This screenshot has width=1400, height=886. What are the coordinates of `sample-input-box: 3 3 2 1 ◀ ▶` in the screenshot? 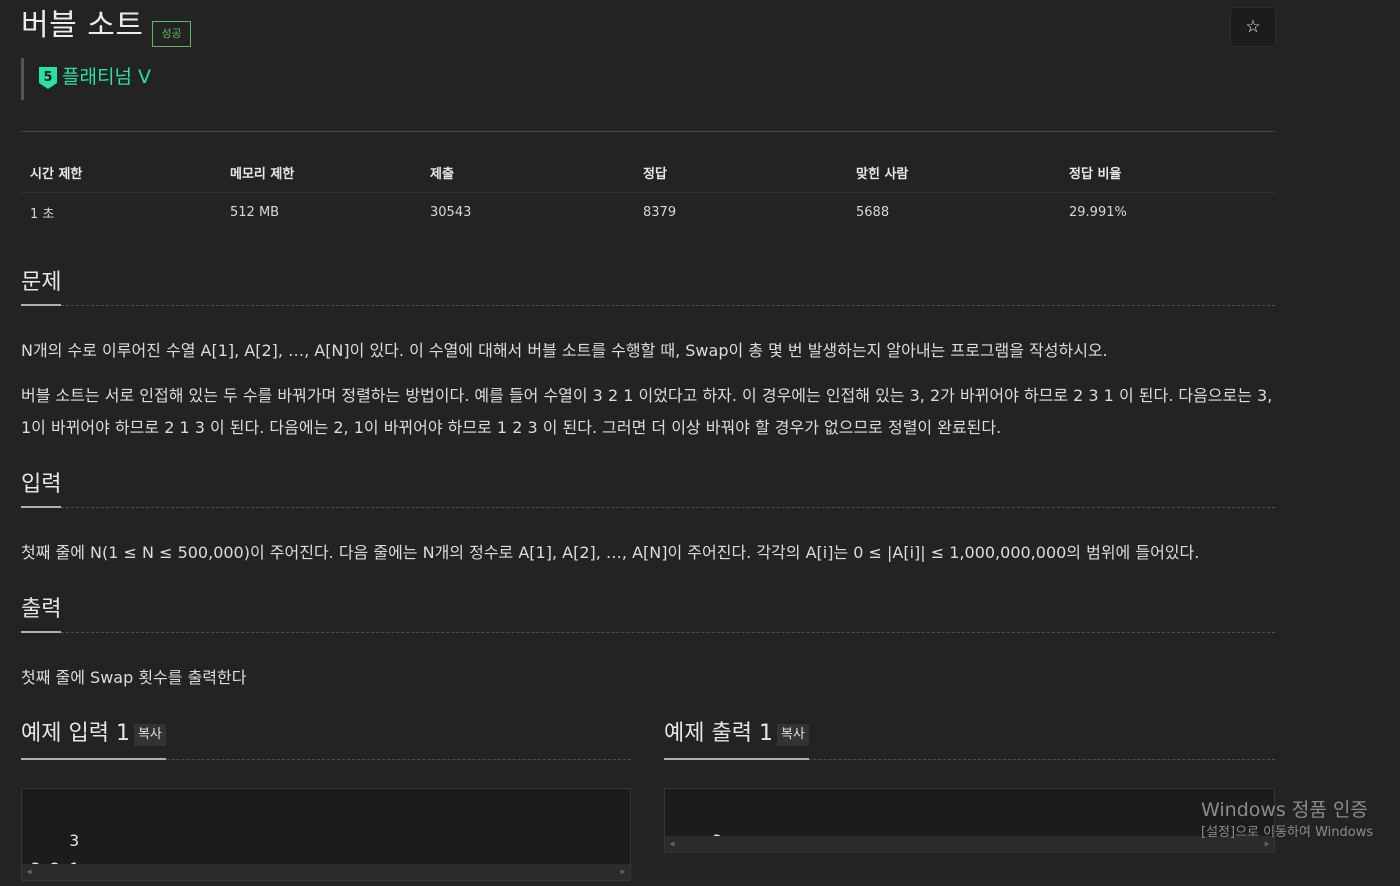 It's located at (326, 834).